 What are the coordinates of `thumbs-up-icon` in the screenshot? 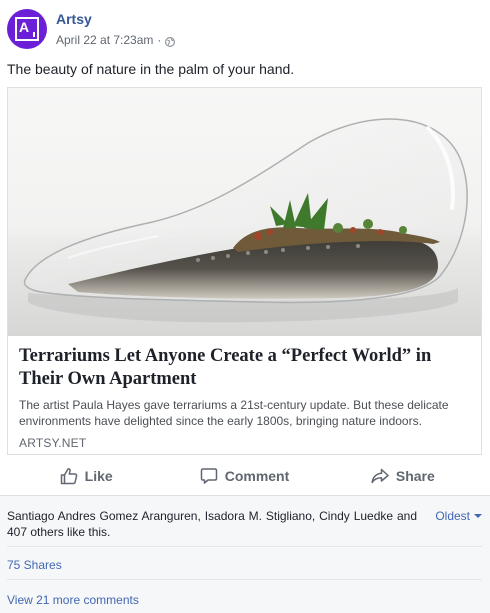 It's located at (69, 476).